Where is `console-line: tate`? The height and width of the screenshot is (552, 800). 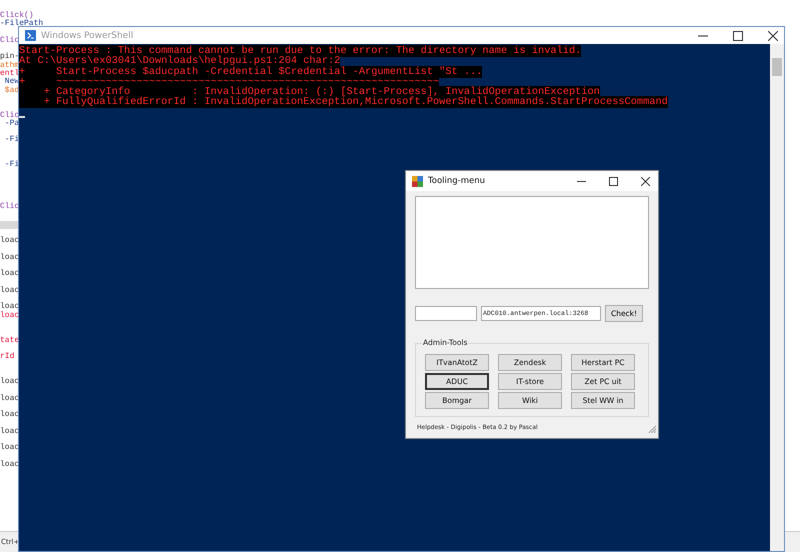
console-line: tate is located at coordinates (10, 340).